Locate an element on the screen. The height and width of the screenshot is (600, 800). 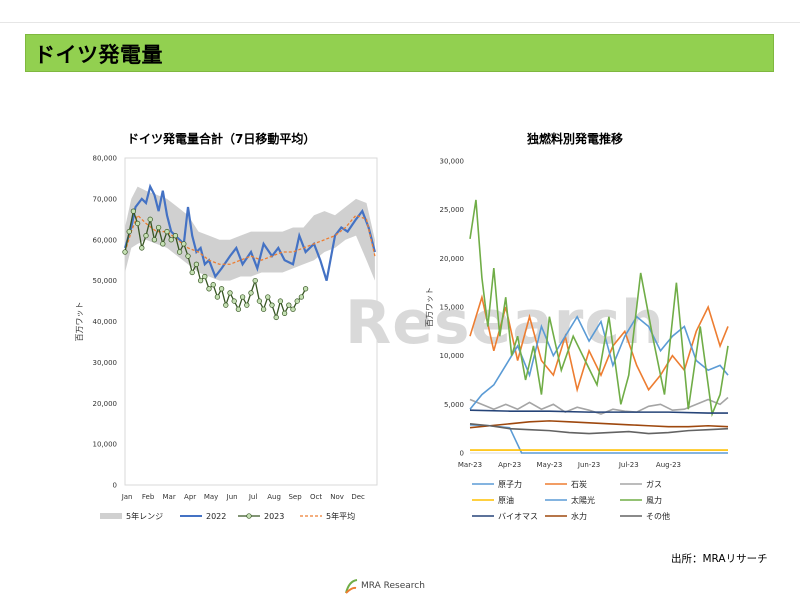
x-tick-label: Sep is located at coordinates (295, 497).